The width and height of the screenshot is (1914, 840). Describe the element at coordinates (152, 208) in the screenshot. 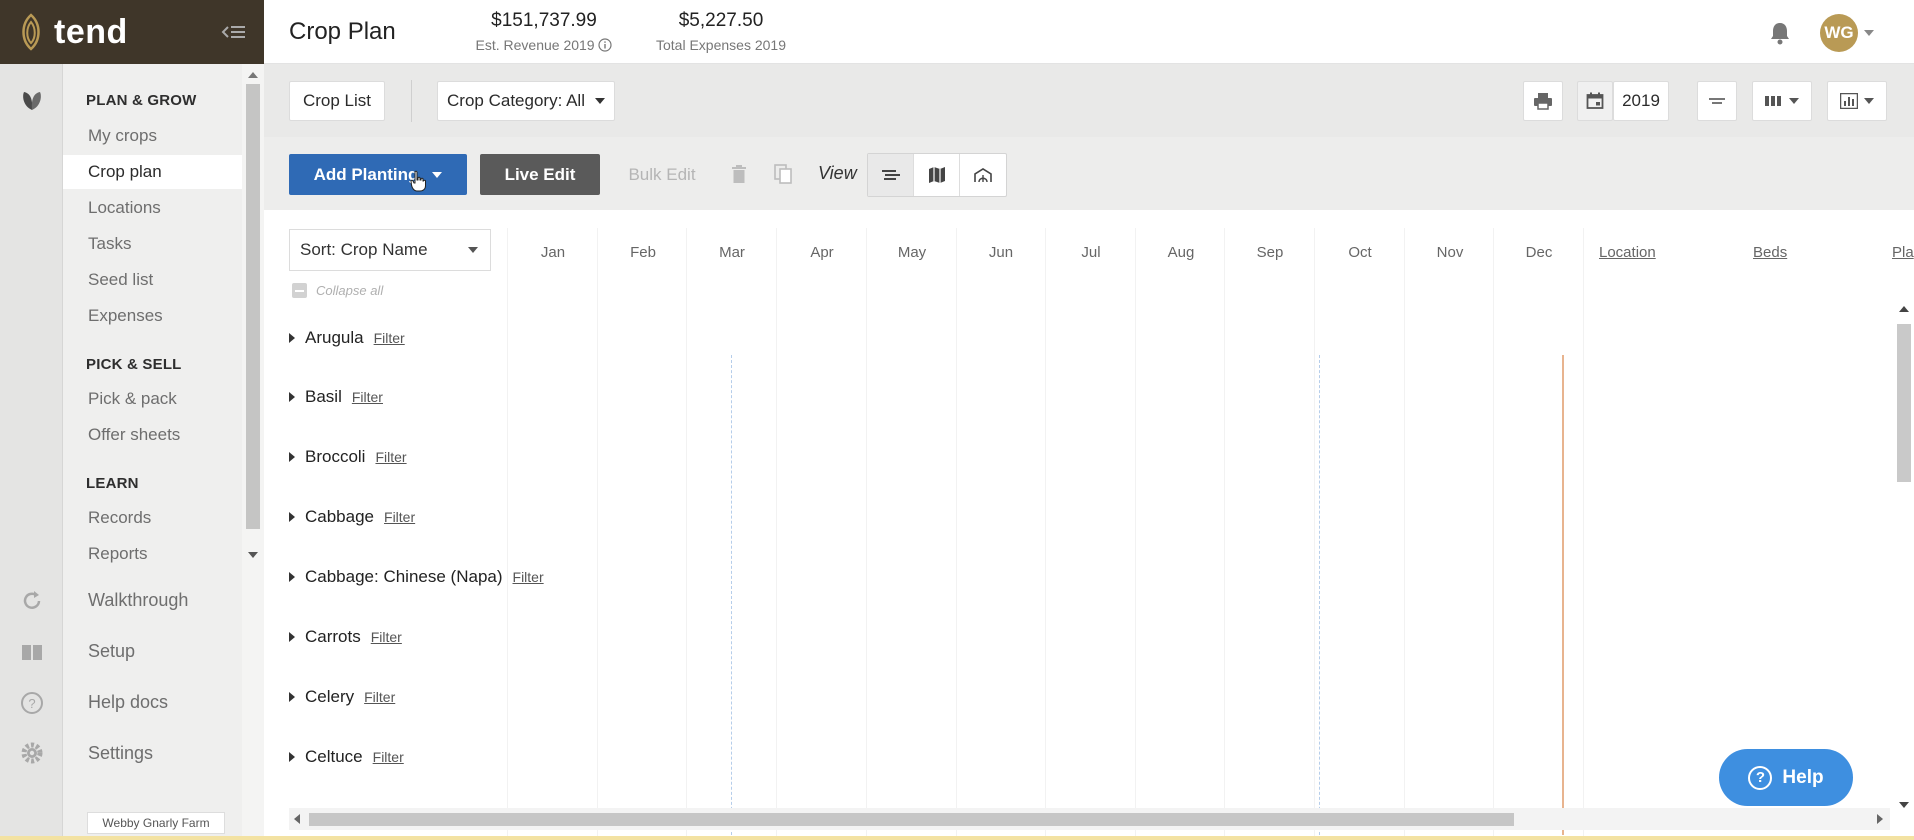

I see `sidebar-item-locations: Locations` at that location.